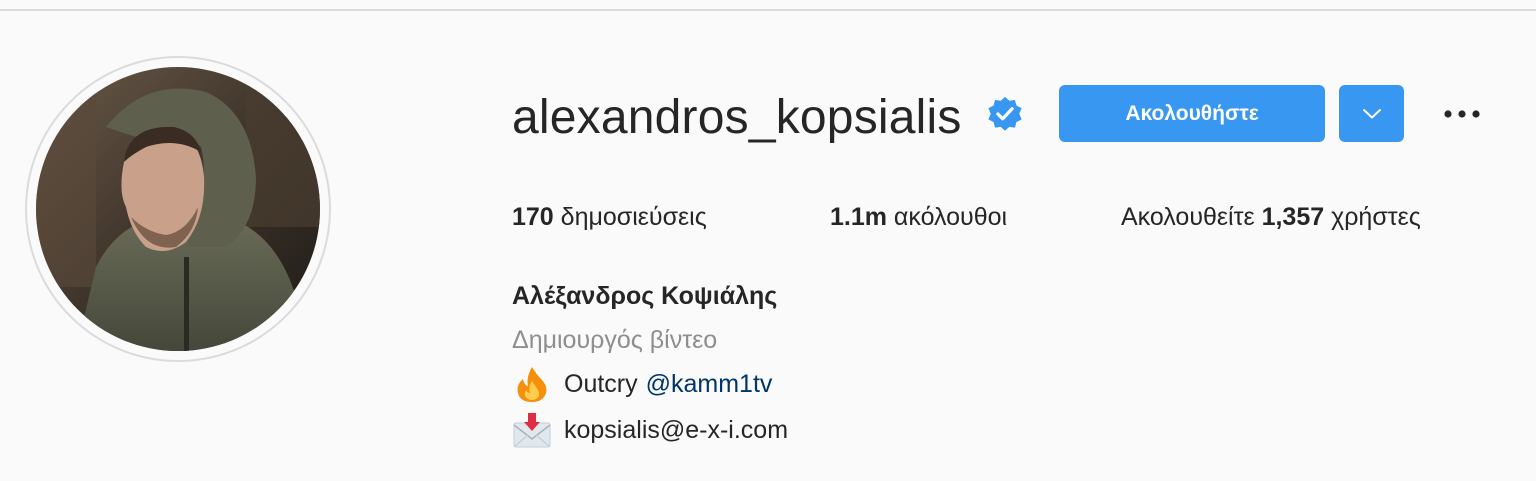 Image resolution: width=1536 pixels, height=481 pixels. Describe the element at coordinates (642, 384) in the screenshot. I see `bio-line: Outcry @kamm1tv` at that location.